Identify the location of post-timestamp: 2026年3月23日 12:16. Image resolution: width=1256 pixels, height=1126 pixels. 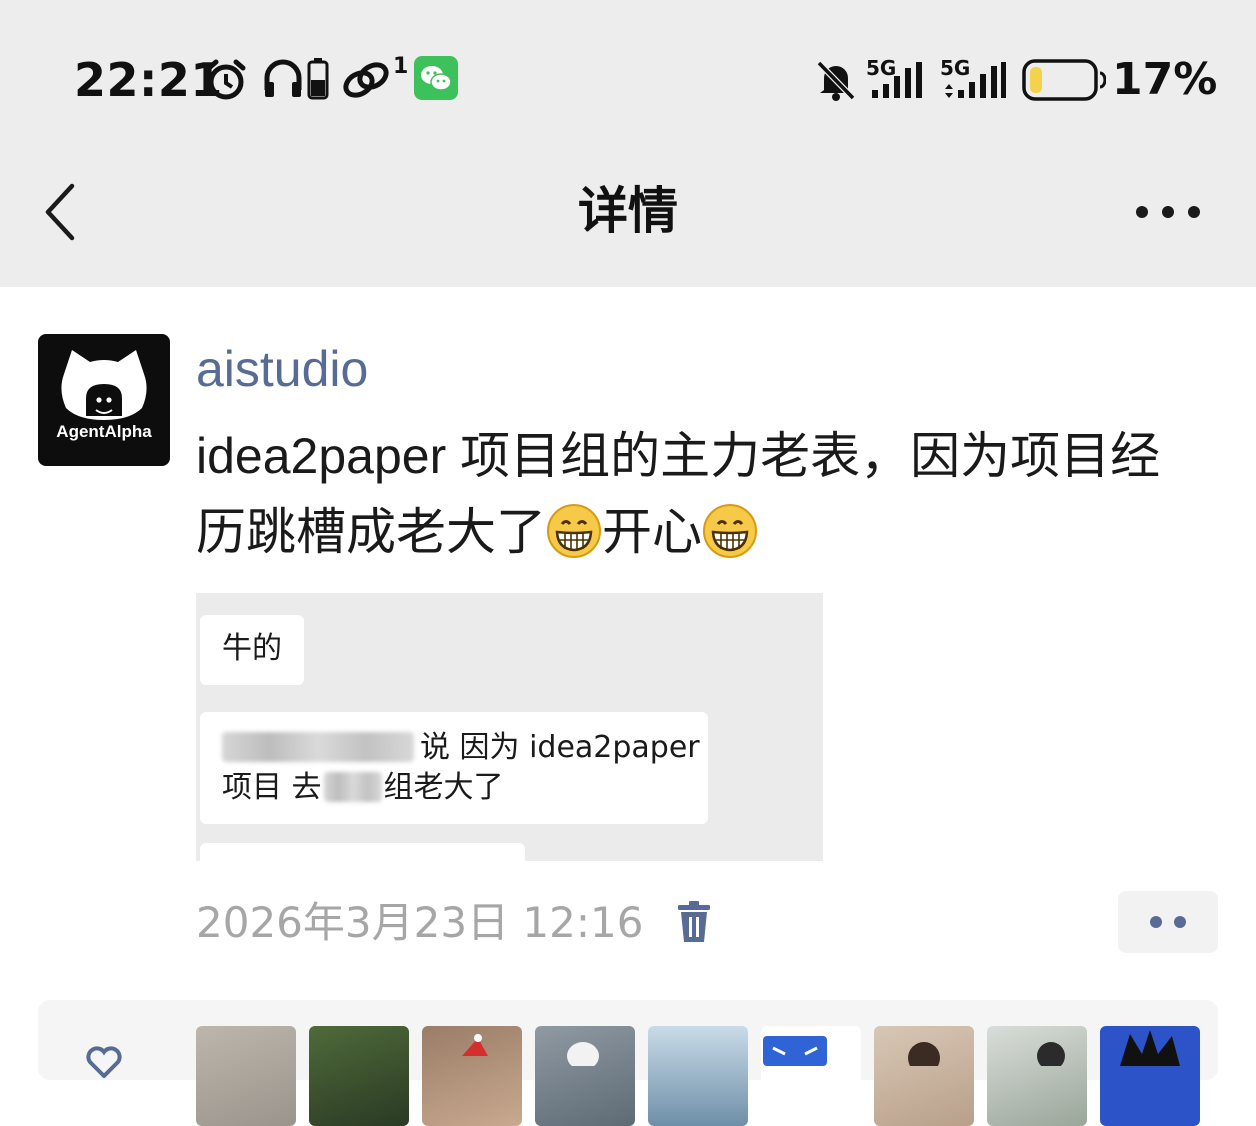
(420, 922).